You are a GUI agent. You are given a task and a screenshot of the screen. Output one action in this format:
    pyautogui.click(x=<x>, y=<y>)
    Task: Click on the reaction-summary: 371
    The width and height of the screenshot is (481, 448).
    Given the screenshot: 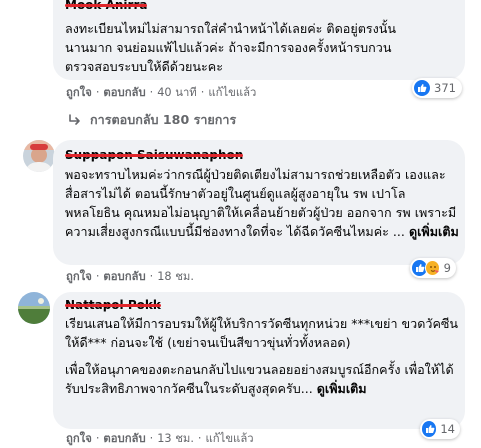 What is the action you would take?
    pyautogui.click(x=437, y=88)
    